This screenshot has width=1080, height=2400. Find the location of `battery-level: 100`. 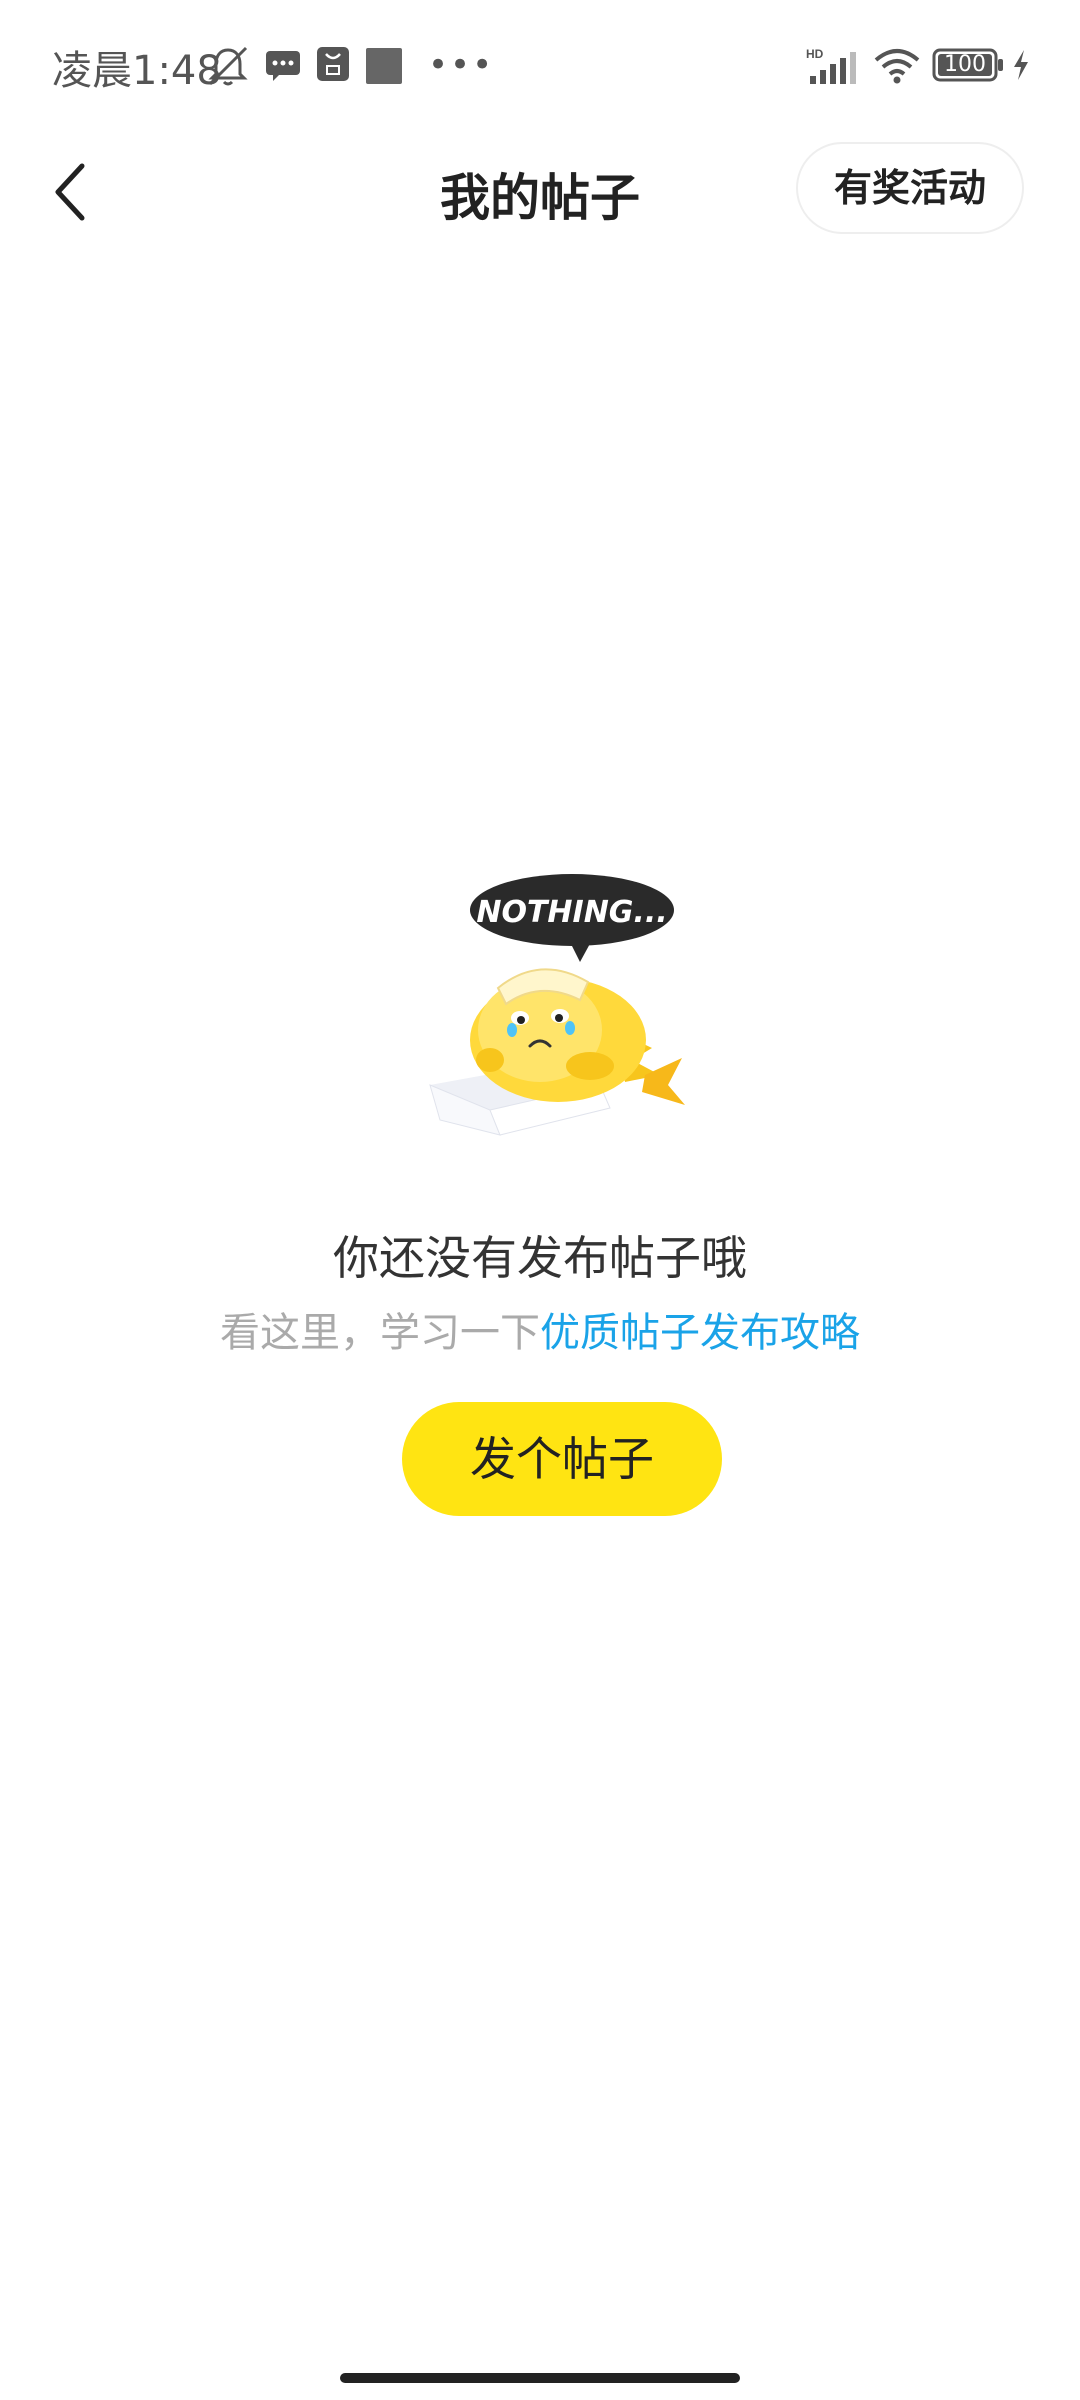

battery-level: 100 is located at coordinates (965, 64).